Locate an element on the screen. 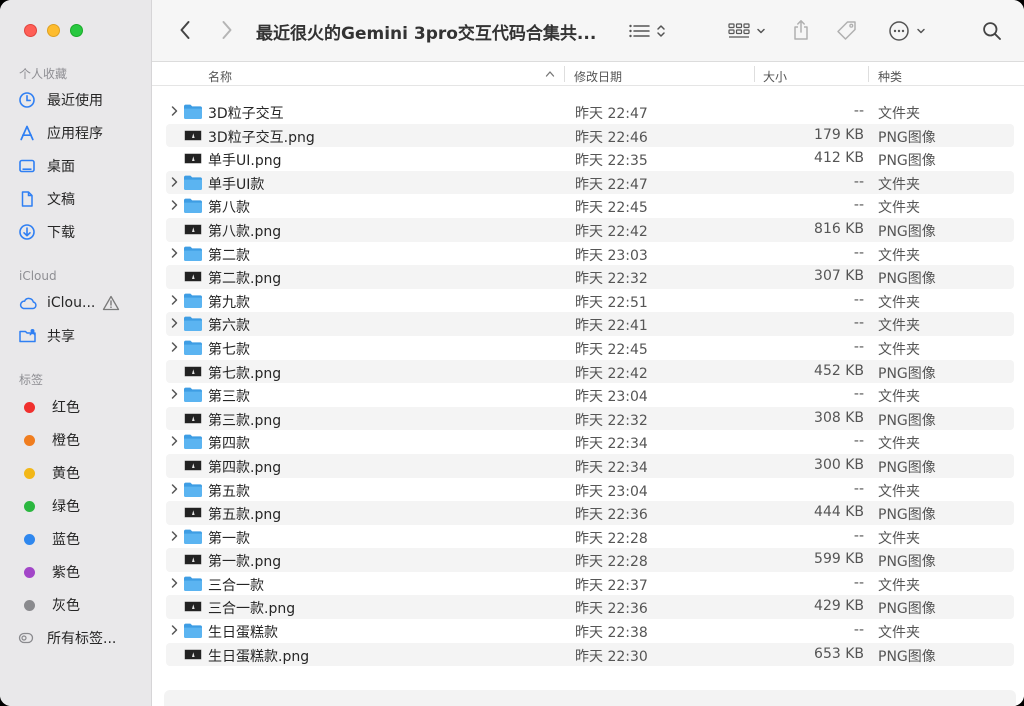 The width and height of the screenshot is (1024, 706). sidebar-item-documents: 文稿 is located at coordinates (80, 199).